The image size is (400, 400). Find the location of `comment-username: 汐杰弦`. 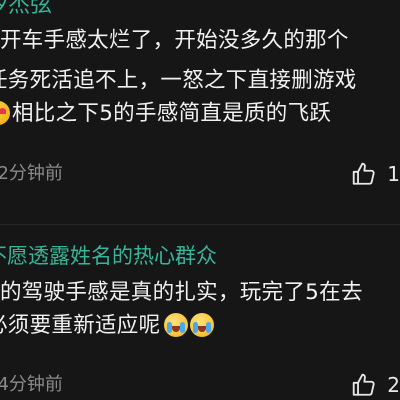

comment-username: 汐杰弦 is located at coordinates (26, 12).